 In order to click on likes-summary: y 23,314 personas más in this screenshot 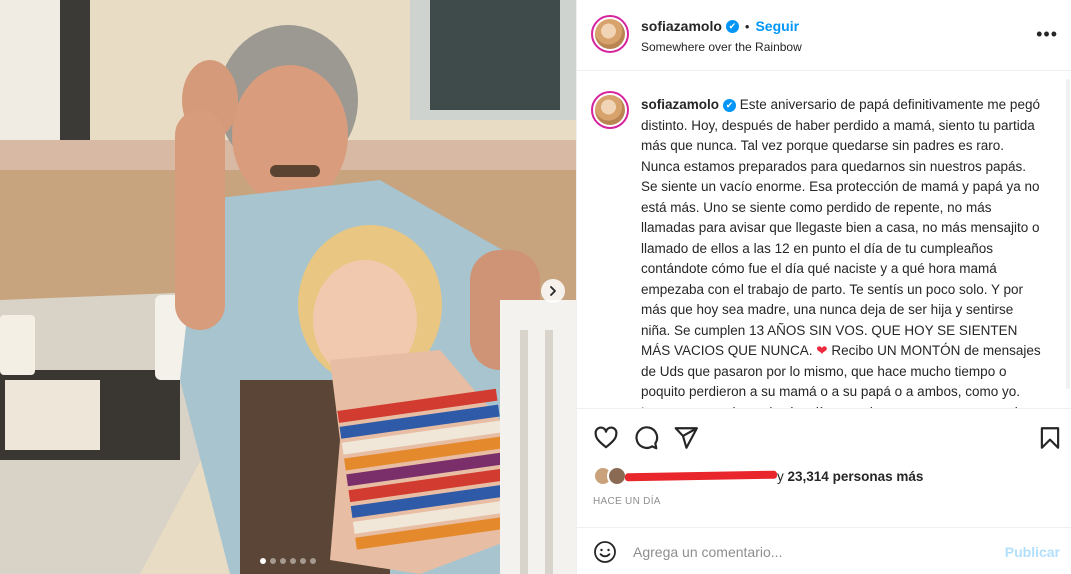, I will do `click(828, 476)`.